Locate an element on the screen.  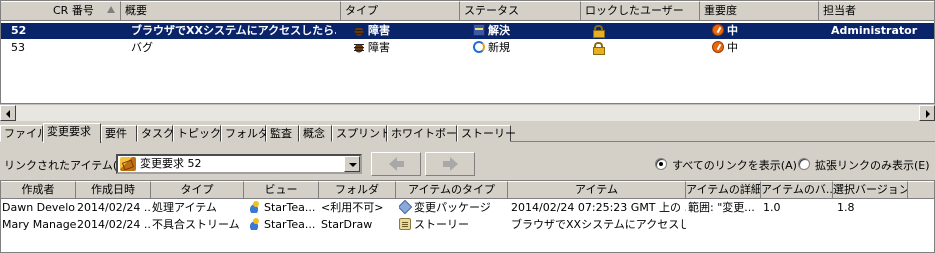
column-header-label: 担当者 is located at coordinates (839, 10).